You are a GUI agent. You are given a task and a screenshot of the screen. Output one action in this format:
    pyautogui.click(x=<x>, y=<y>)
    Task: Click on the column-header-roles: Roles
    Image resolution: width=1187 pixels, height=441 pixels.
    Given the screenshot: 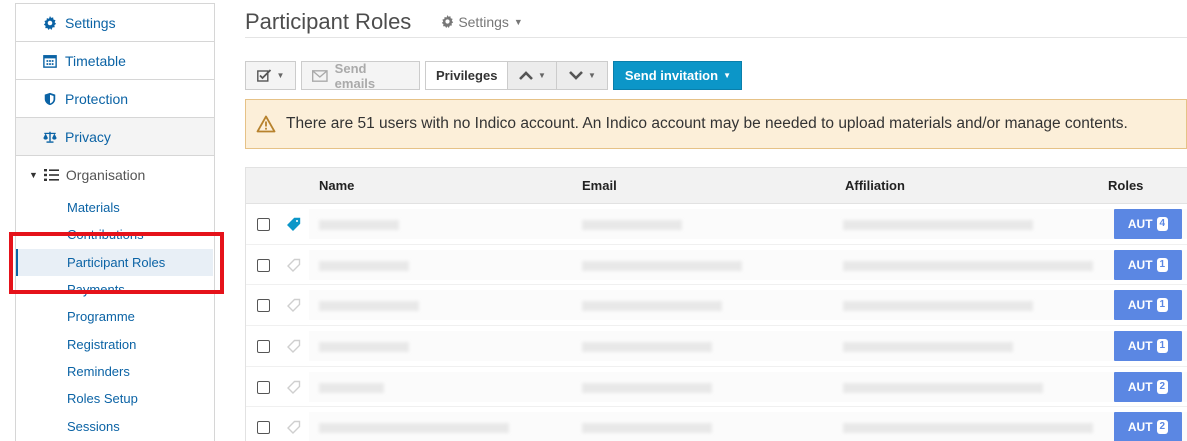 What is the action you would take?
    pyautogui.click(x=1125, y=185)
    